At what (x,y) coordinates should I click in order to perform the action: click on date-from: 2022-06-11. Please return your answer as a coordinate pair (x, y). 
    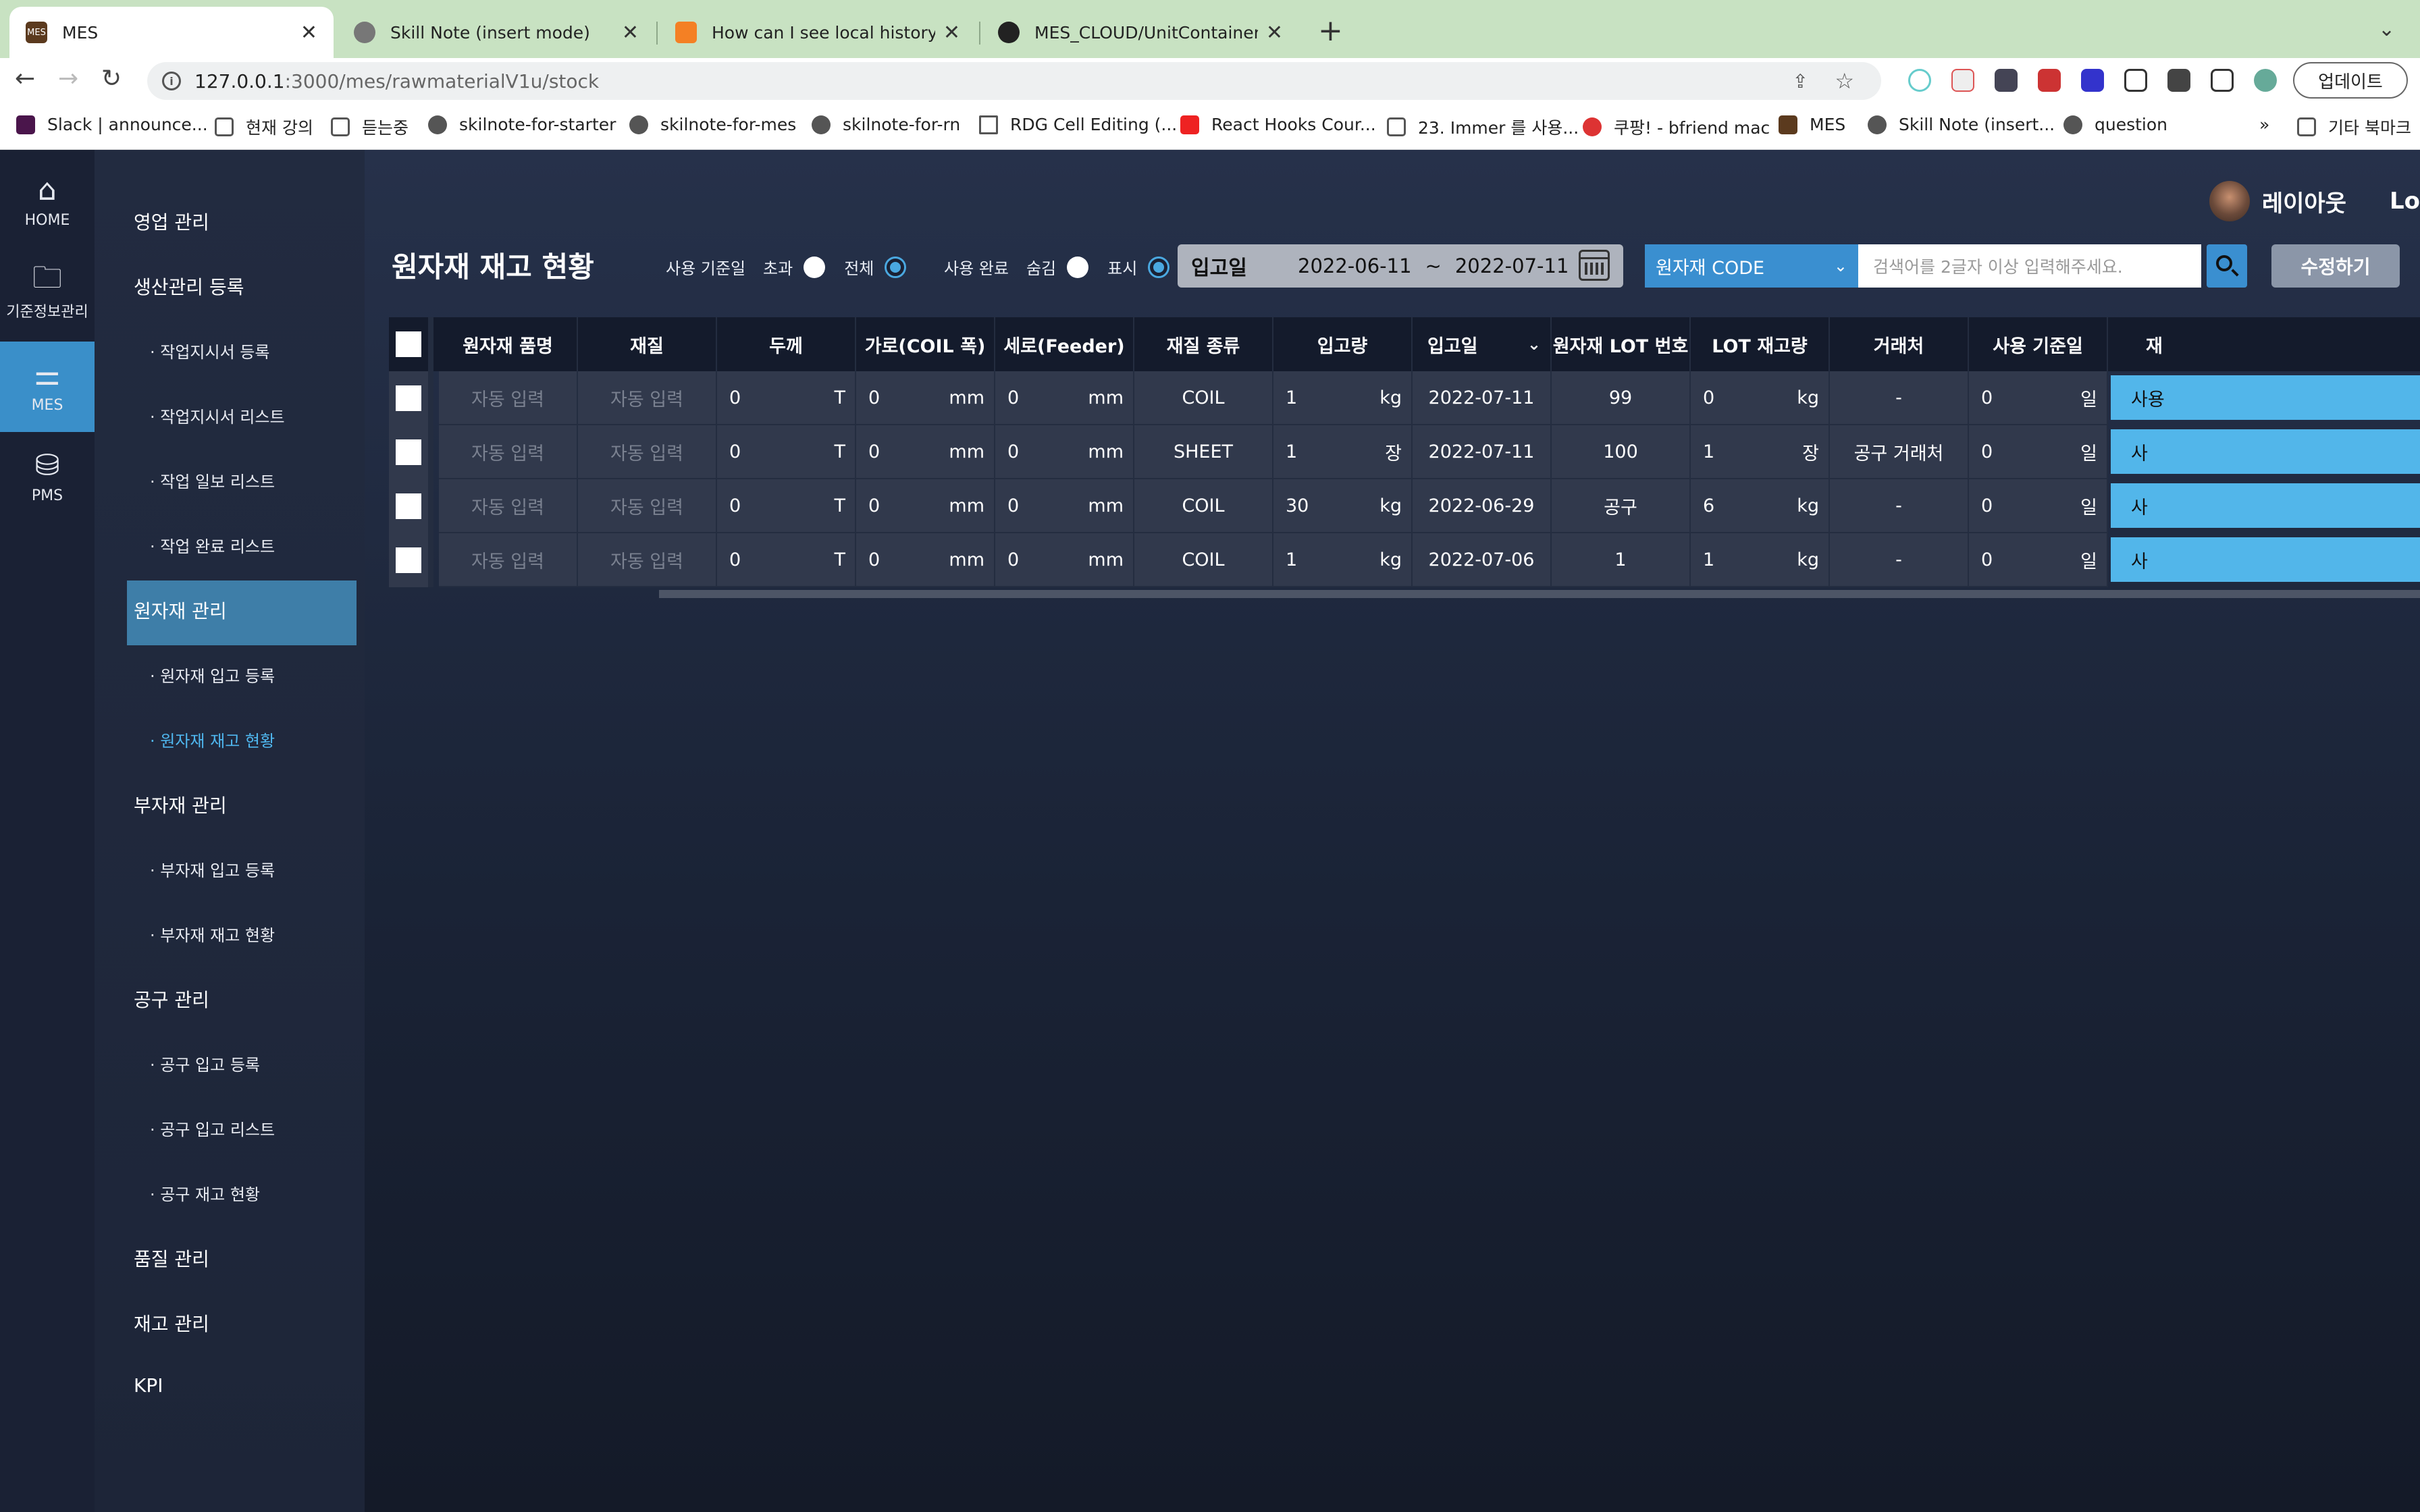
    Looking at the image, I should click on (1355, 265).